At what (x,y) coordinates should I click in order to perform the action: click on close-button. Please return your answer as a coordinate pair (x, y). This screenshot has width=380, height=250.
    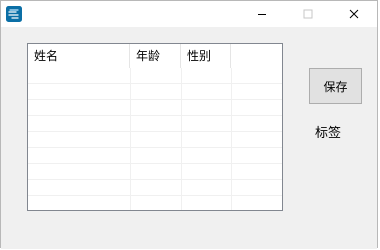
    Looking at the image, I should click on (354, 14).